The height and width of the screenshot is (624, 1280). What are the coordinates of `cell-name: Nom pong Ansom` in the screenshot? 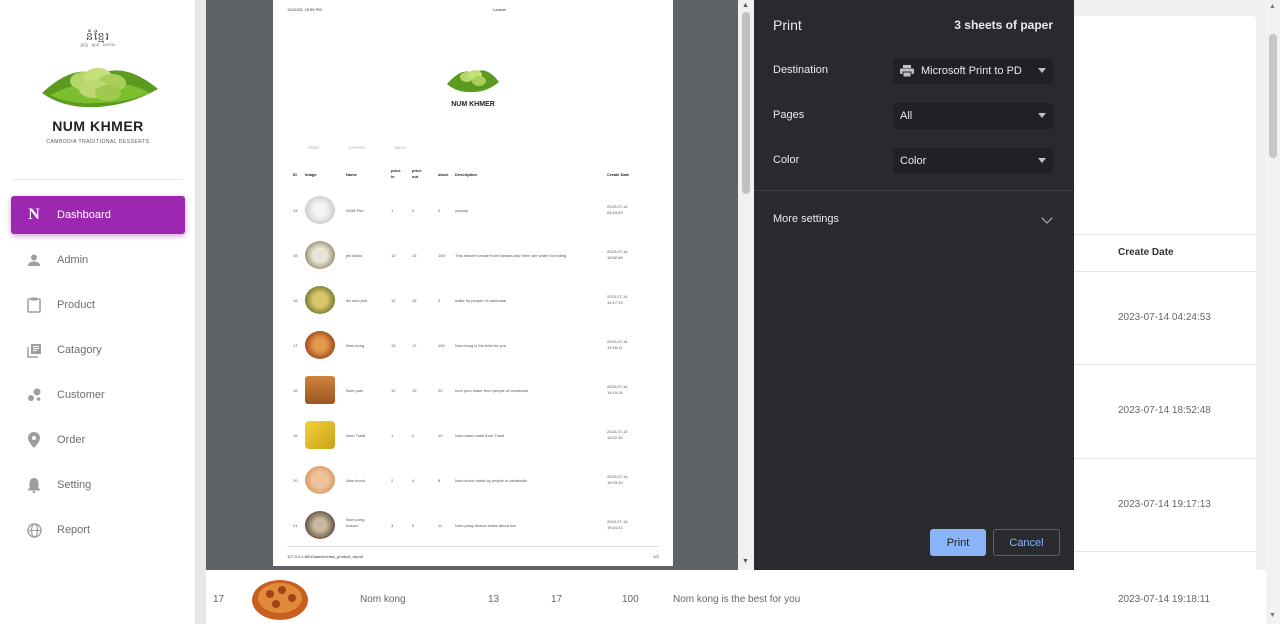 It's located at (355, 522).